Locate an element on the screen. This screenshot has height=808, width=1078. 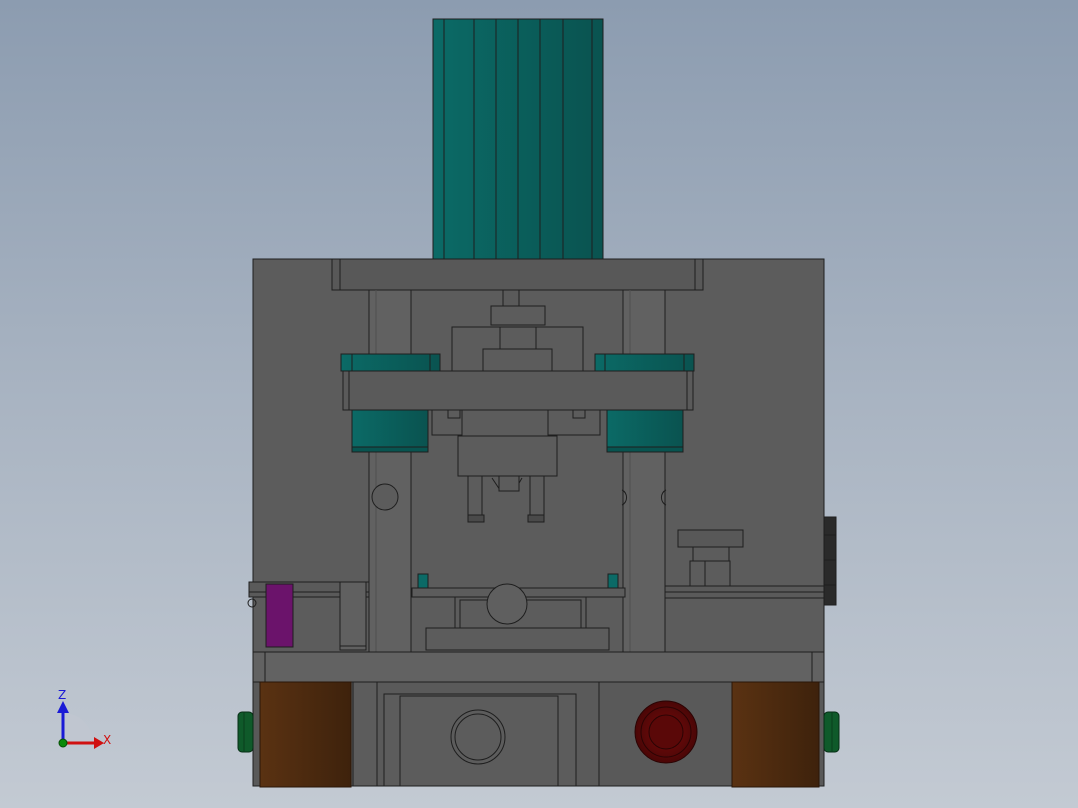
green-connector-left is located at coordinates (245, 732).